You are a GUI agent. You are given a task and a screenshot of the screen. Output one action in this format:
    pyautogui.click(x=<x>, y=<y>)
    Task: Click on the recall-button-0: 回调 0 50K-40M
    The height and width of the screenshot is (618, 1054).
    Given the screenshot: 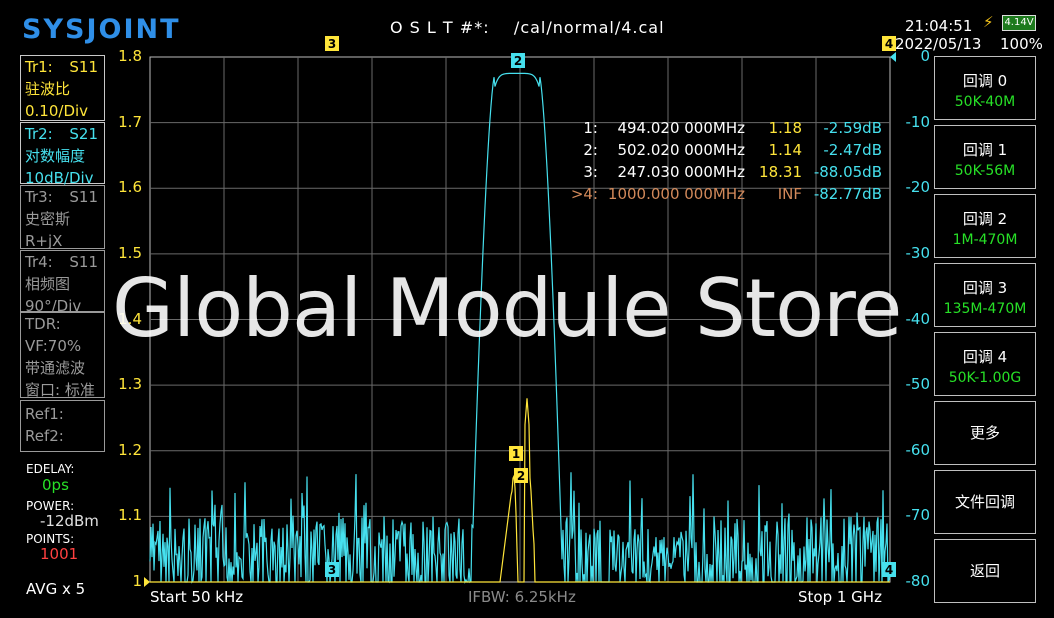 What is the action you would take?
    pyautogui.click(x=985, y=88)
    